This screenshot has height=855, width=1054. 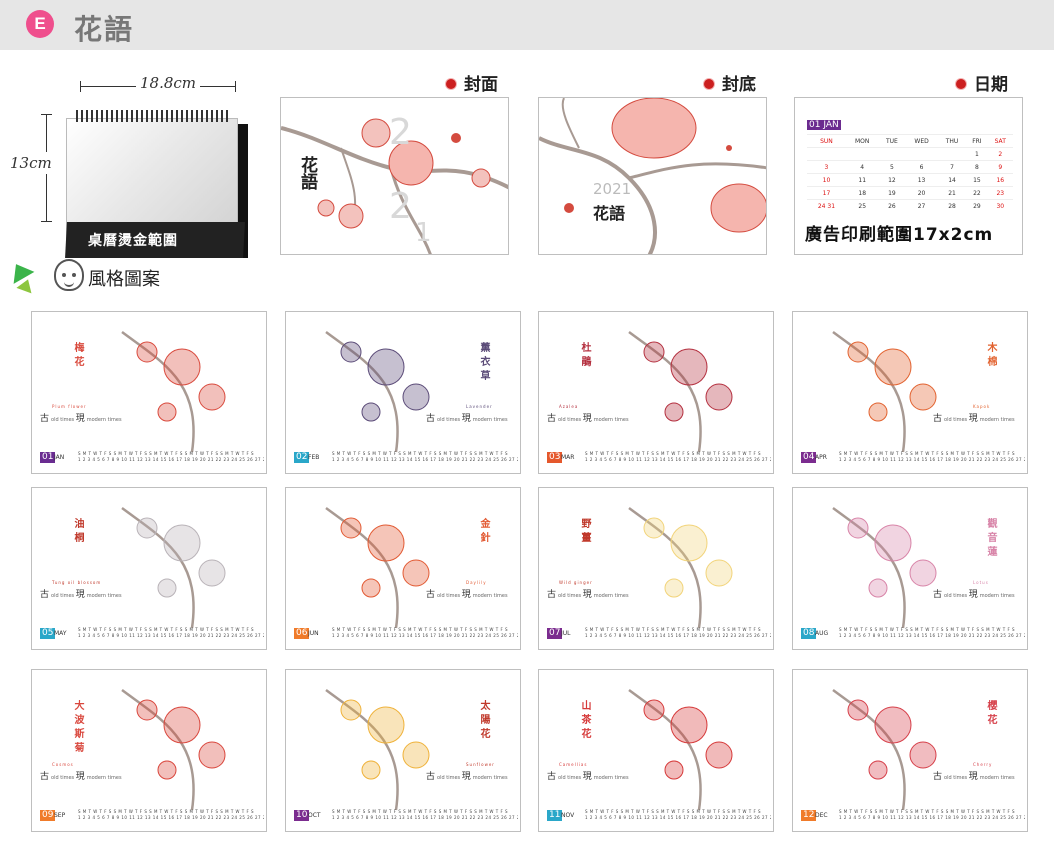 I want to click on weekday-label: WED, so click(x=921, y=141).